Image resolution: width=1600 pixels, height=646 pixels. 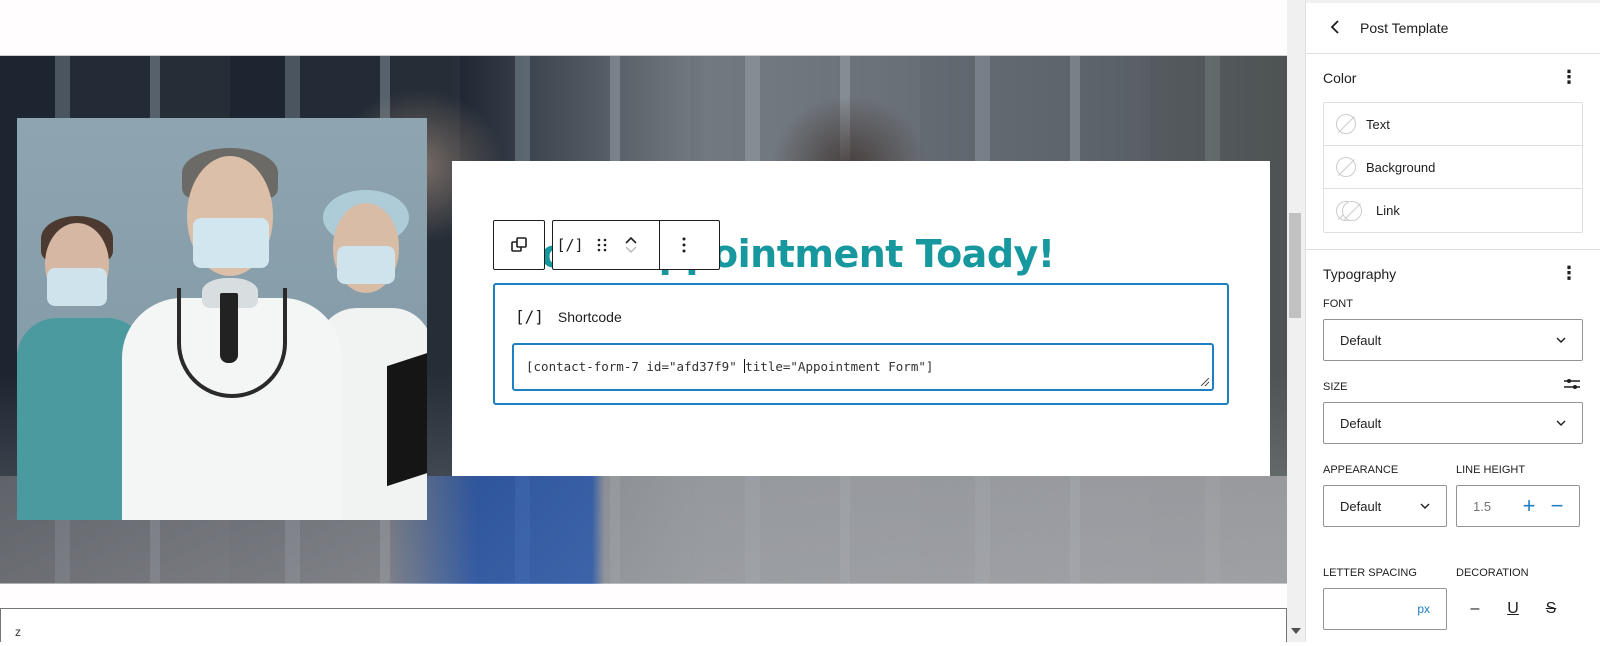 What do you see at coordinates (1557, 506) in the screenshot?
I see `decrement-button: −` at bounding box center [1557, 506].